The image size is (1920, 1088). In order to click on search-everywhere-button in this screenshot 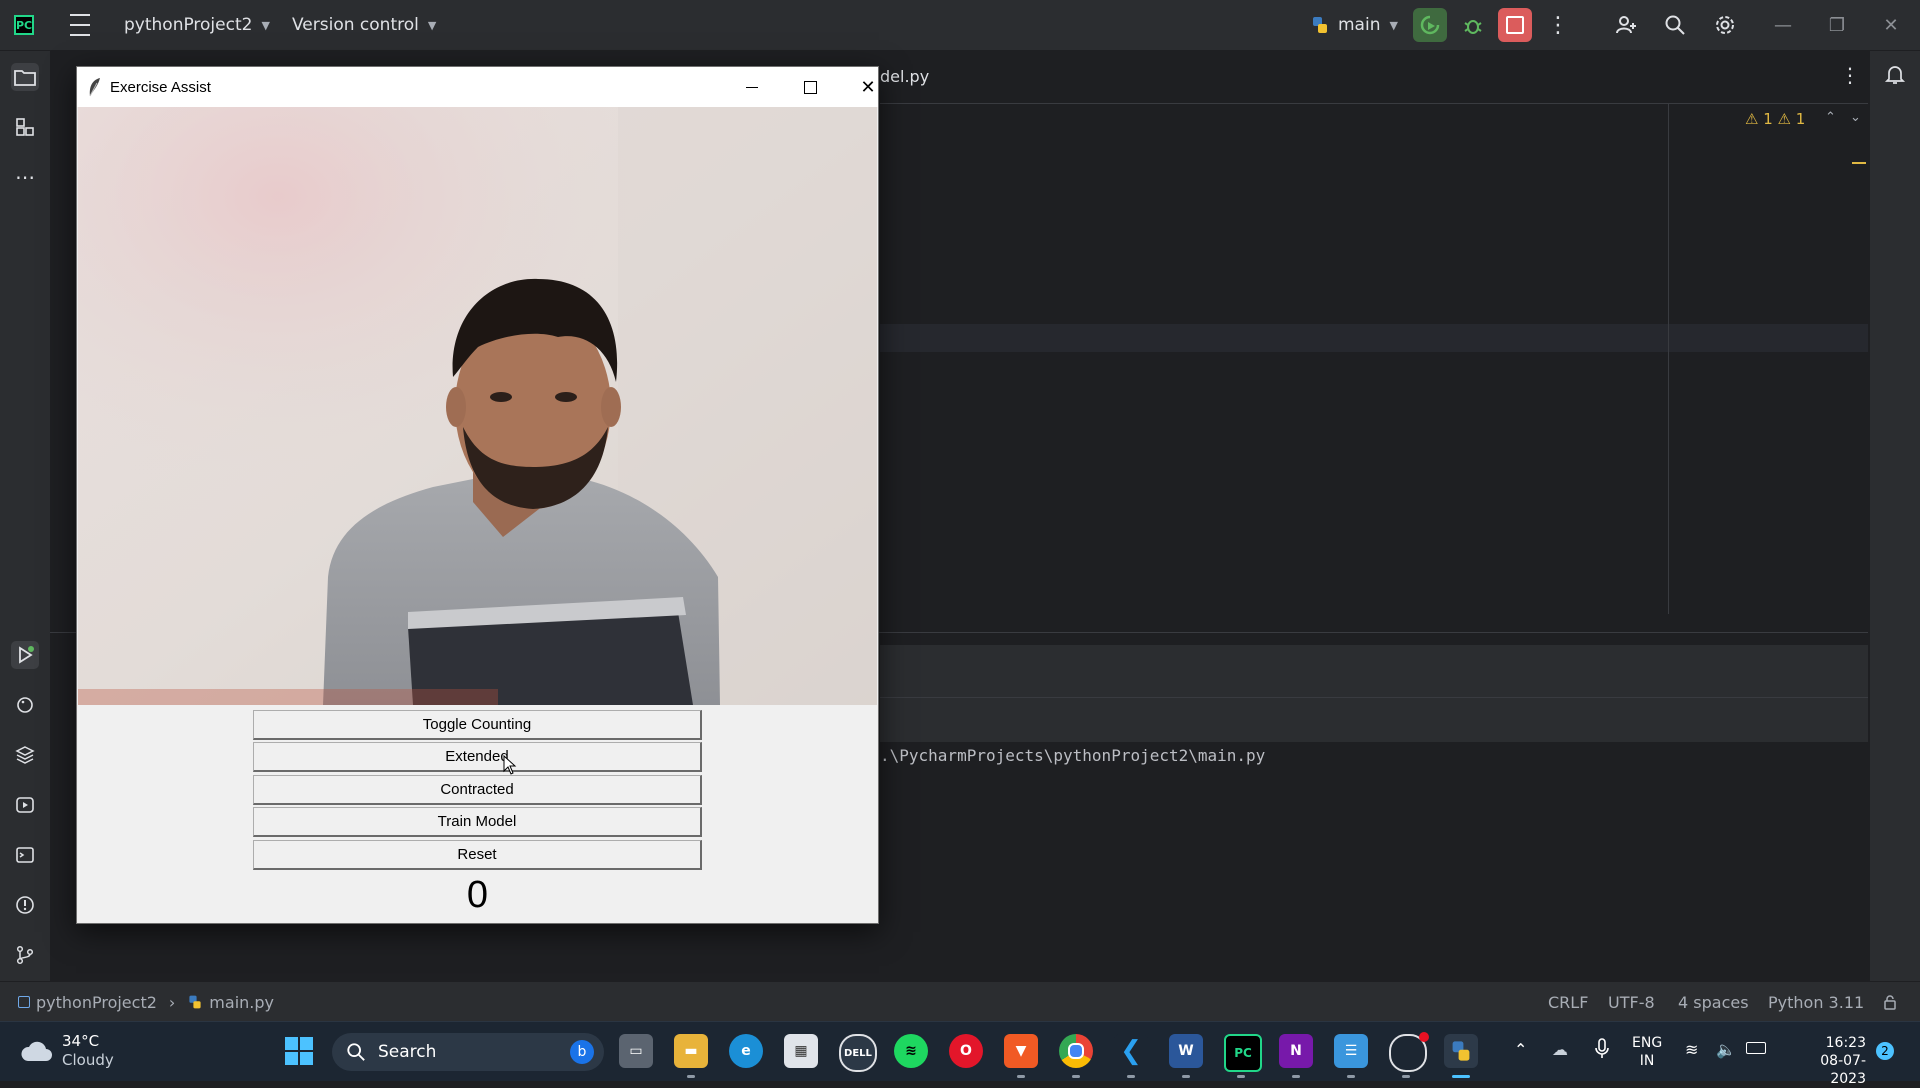, I will do `click(1675, 25)`.